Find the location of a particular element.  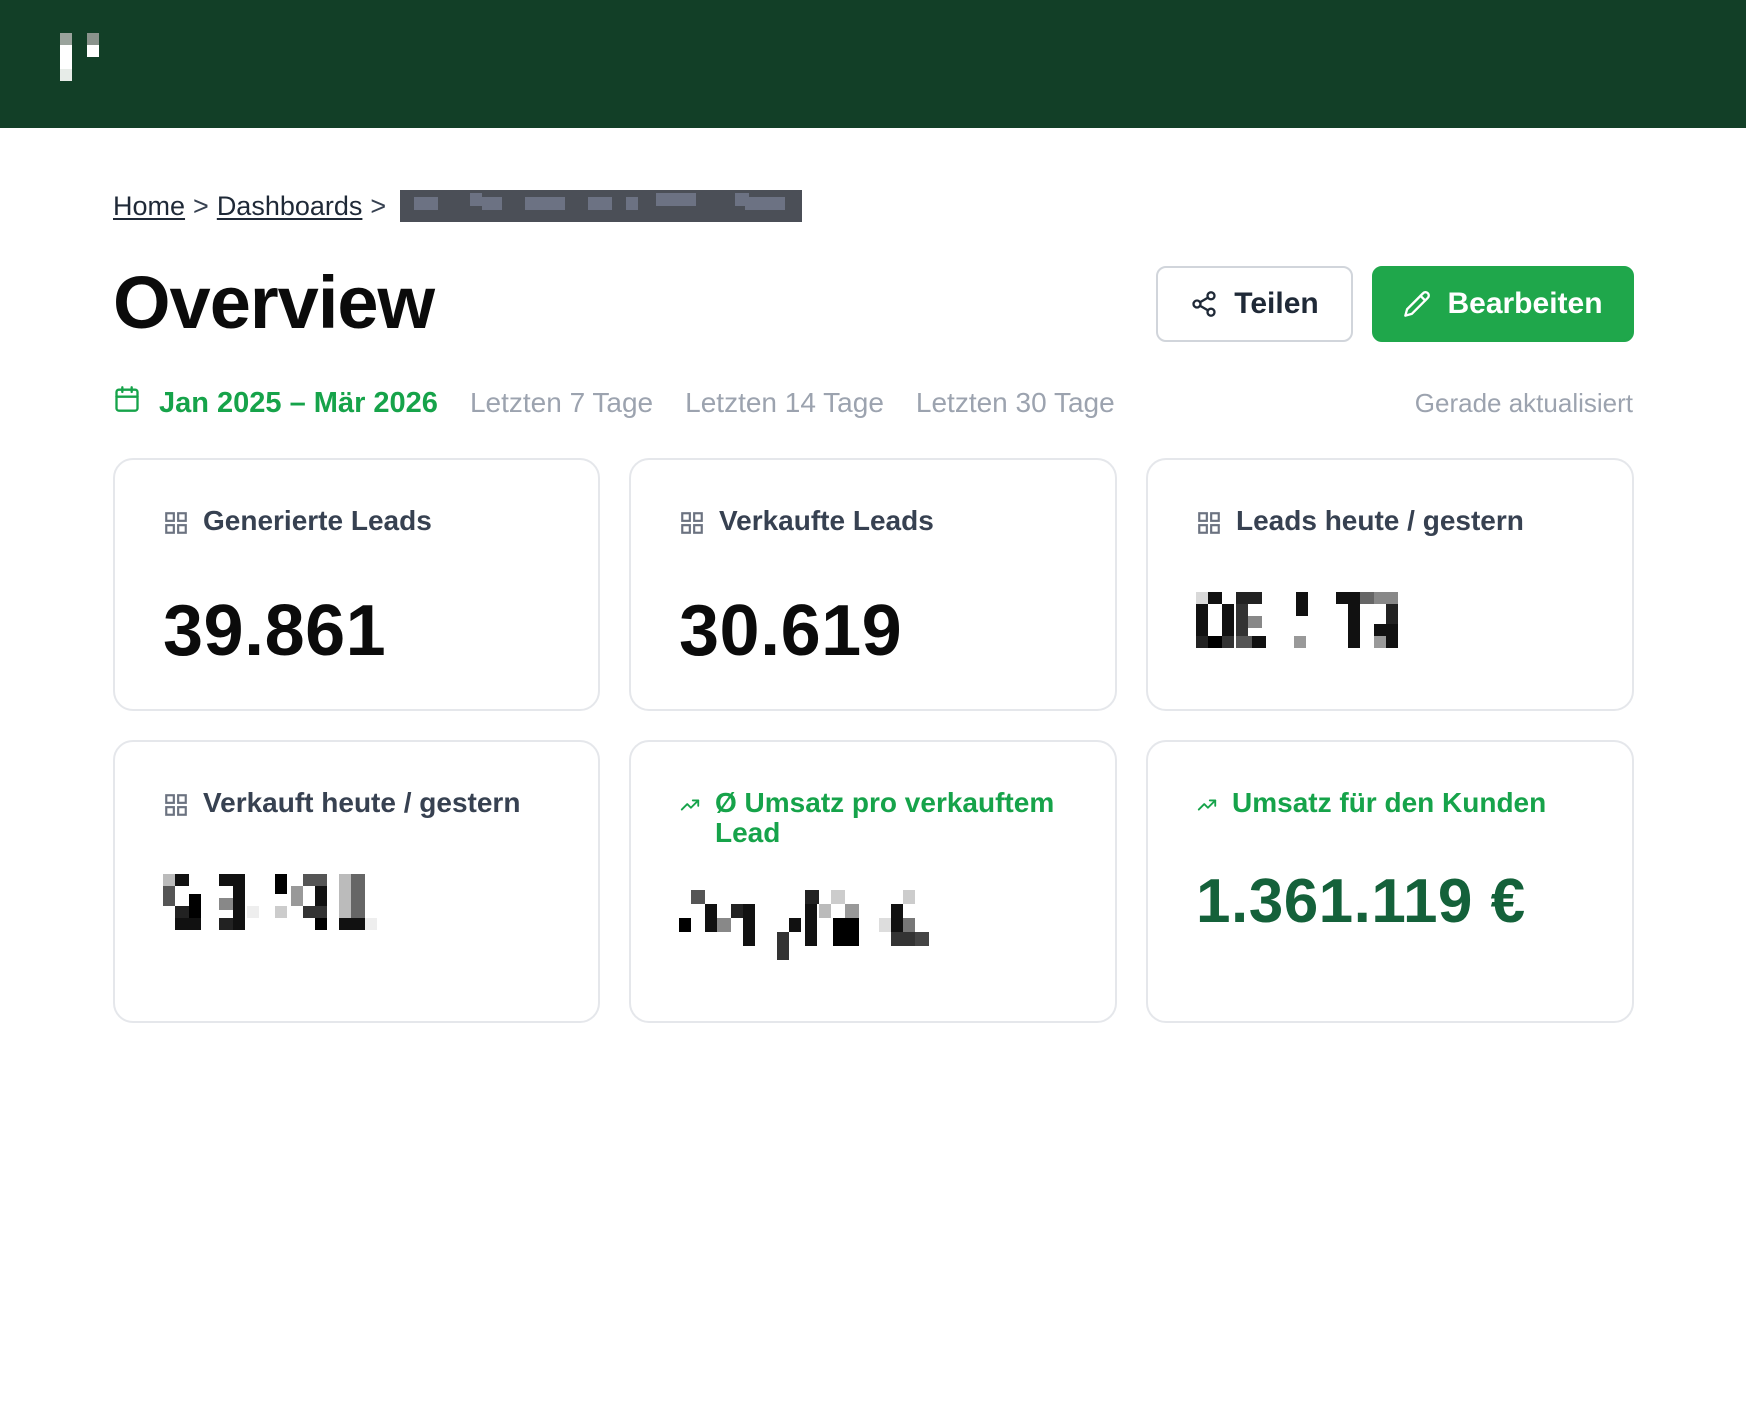

share-button: Teilen is located at coordinates (1254, 304).